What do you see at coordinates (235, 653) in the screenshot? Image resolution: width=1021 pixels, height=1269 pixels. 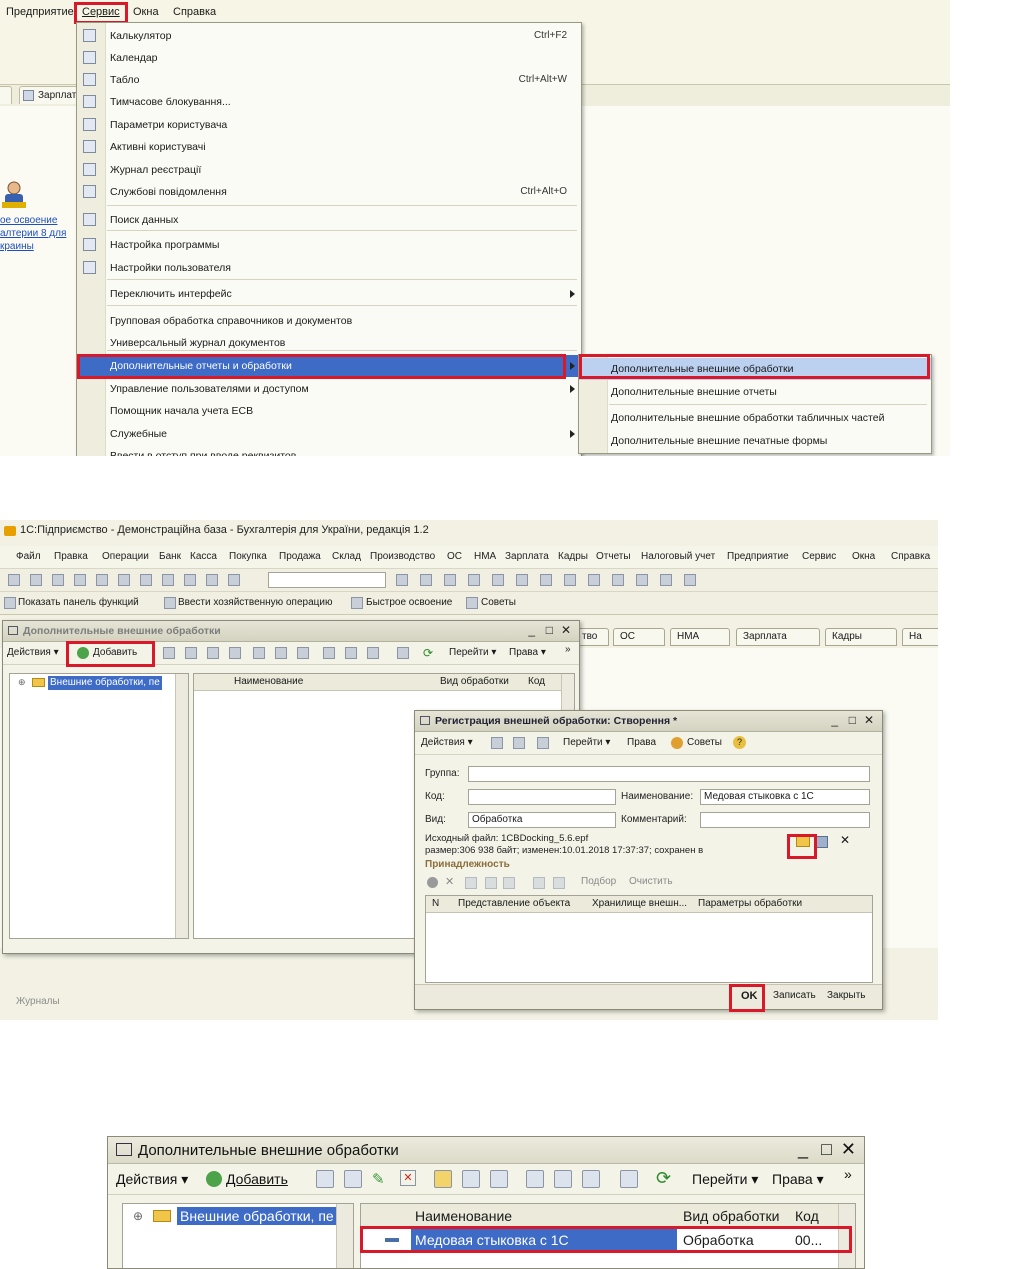 I see `delete-icon` at bounding box center [235, 653].